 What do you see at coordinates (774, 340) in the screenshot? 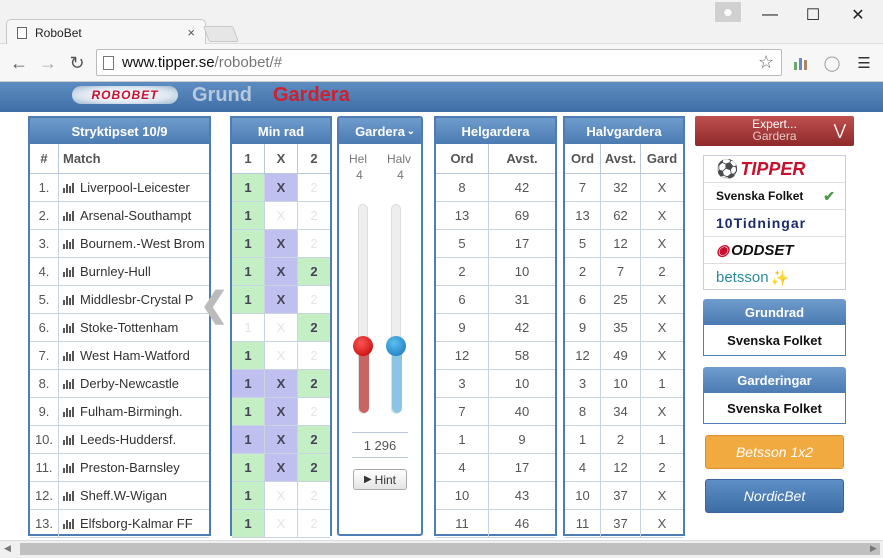
I see `grundrad-value: Svenska Folket` at bounding box center [774, 340].